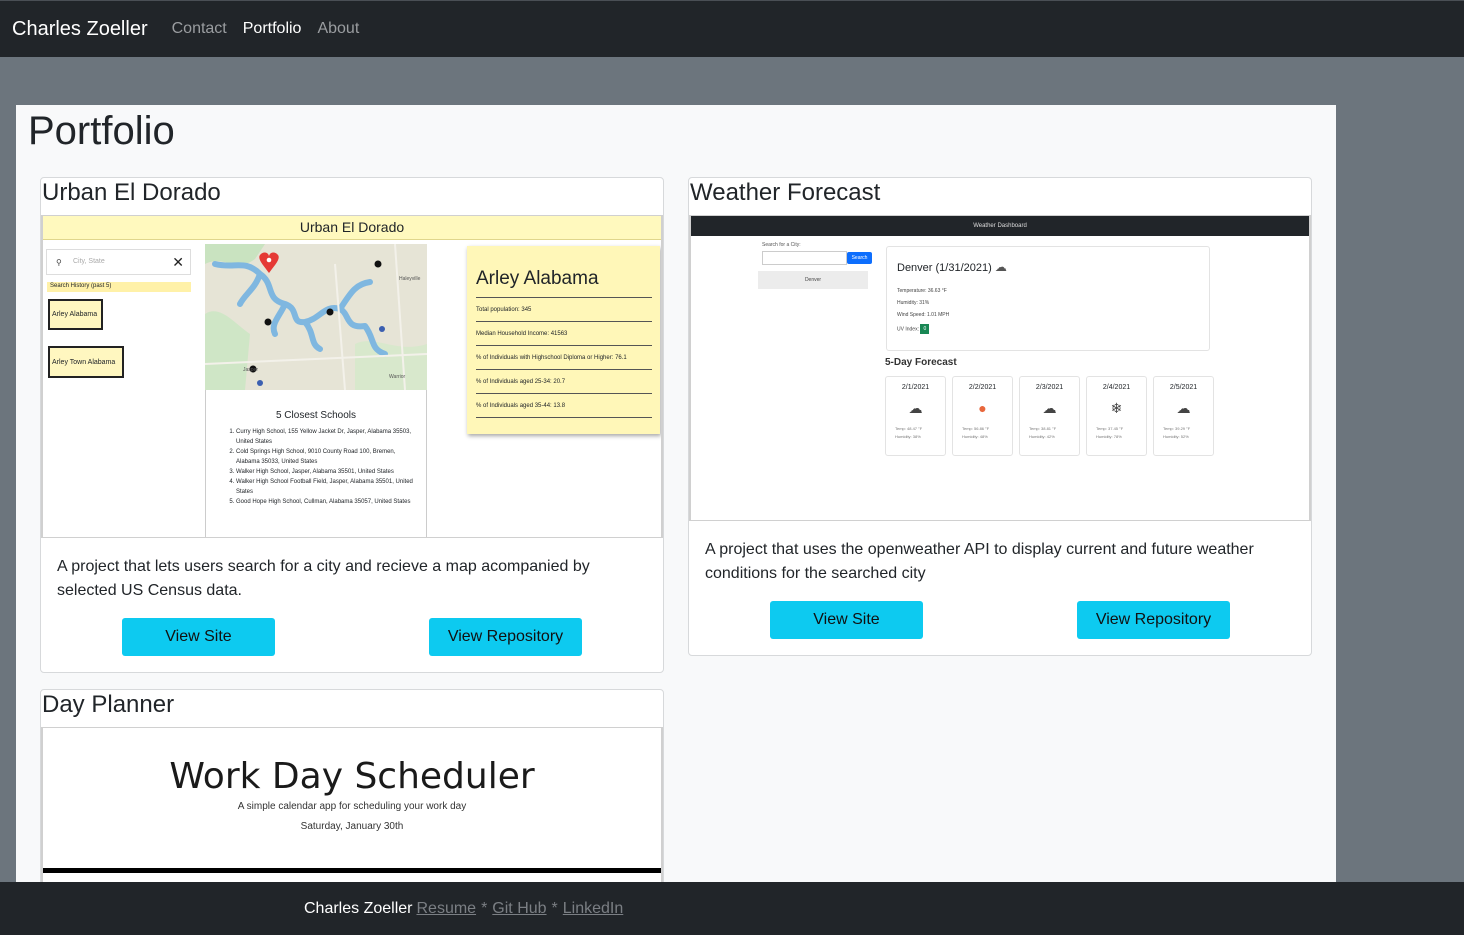  I want to click on map-label: Haleyville, so click(410, 279).